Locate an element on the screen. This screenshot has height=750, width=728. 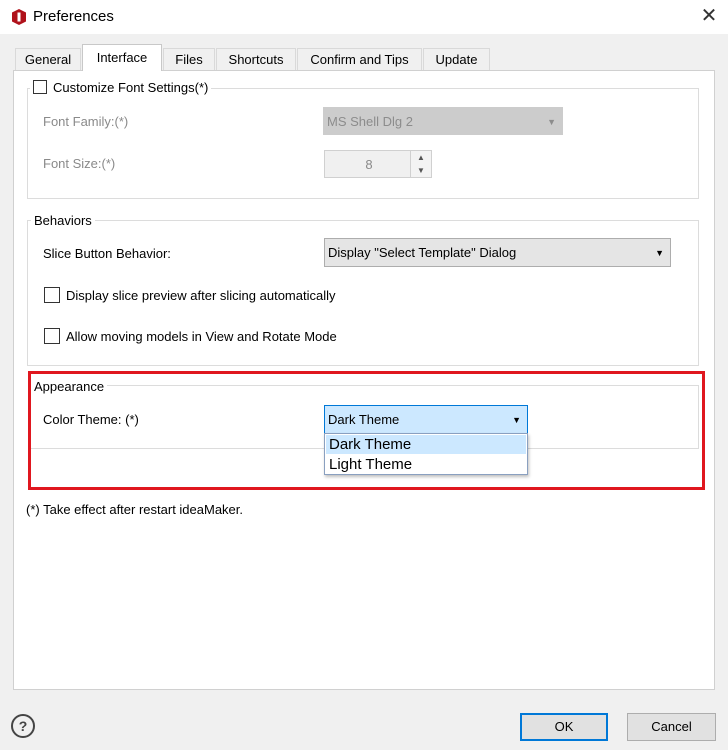
close-icon: ✕ is located at coordinates (709, 17).